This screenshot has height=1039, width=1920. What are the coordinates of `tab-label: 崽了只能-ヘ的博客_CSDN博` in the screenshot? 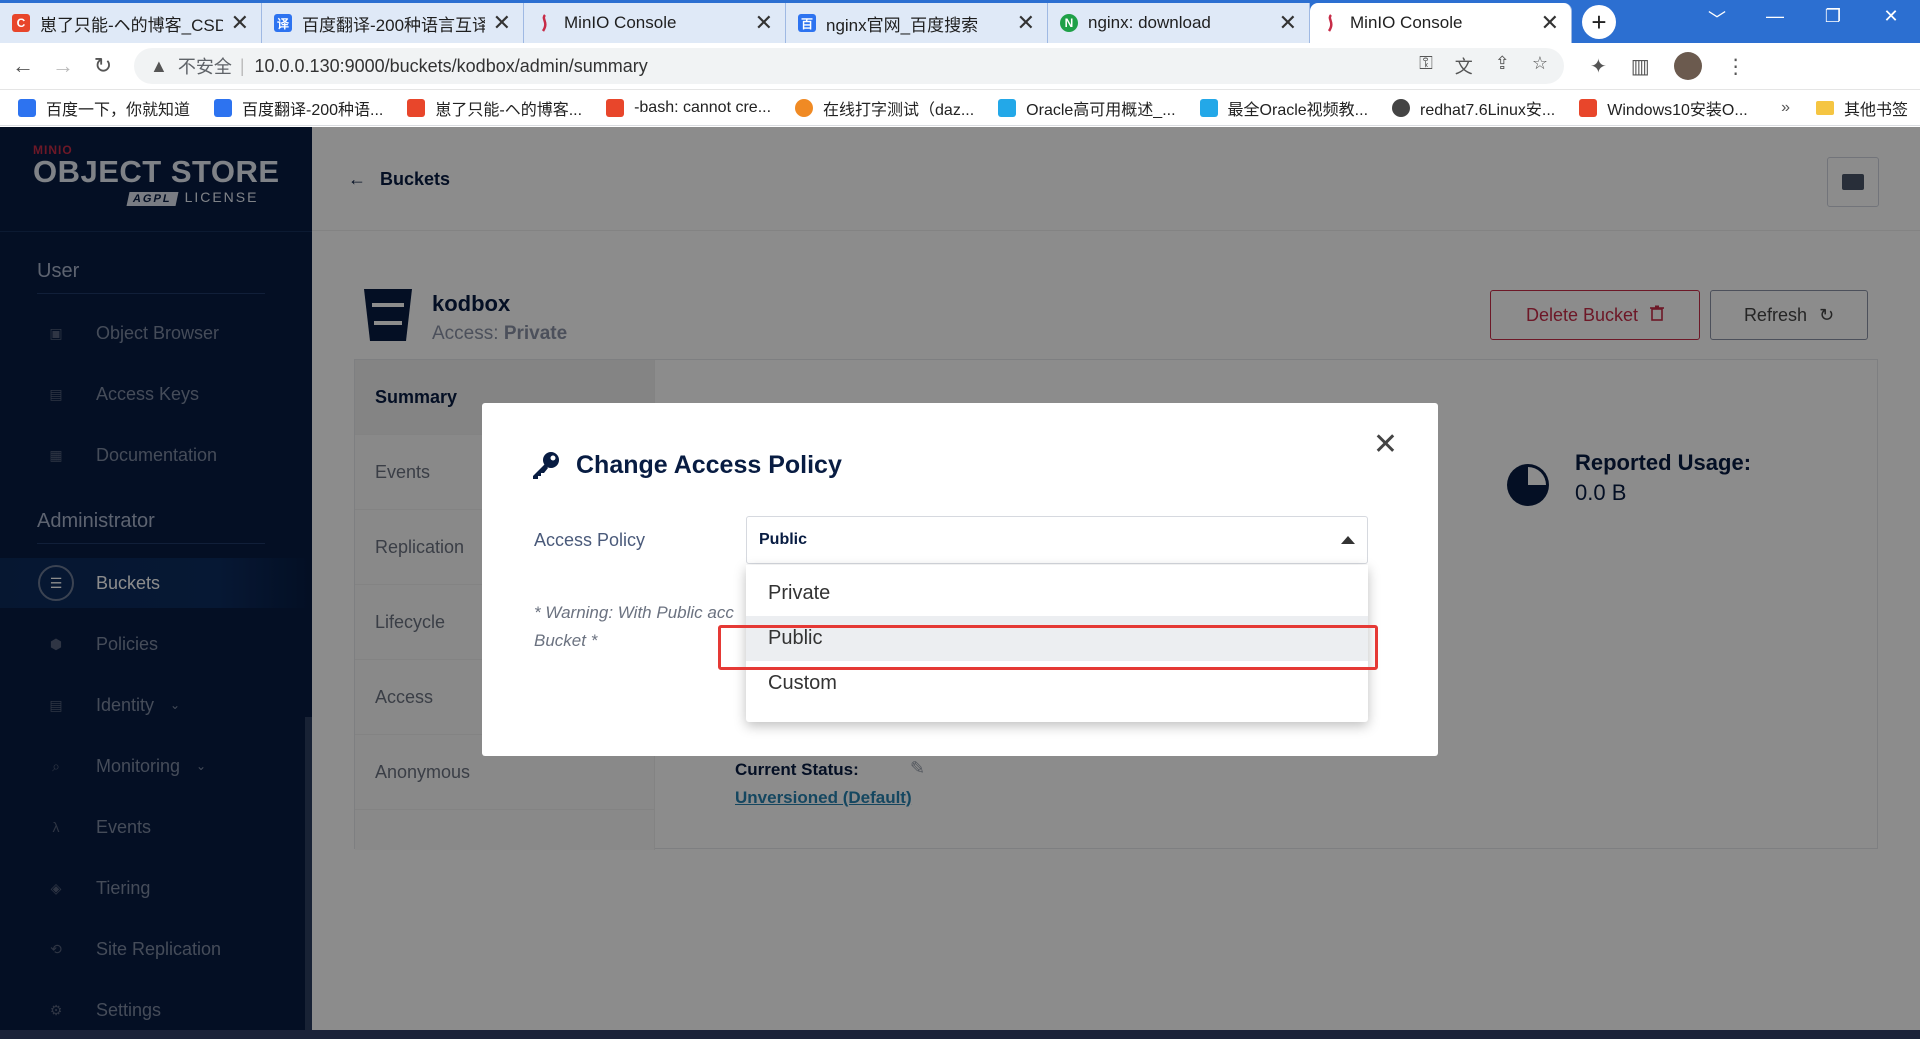 It's located at (131, 25).